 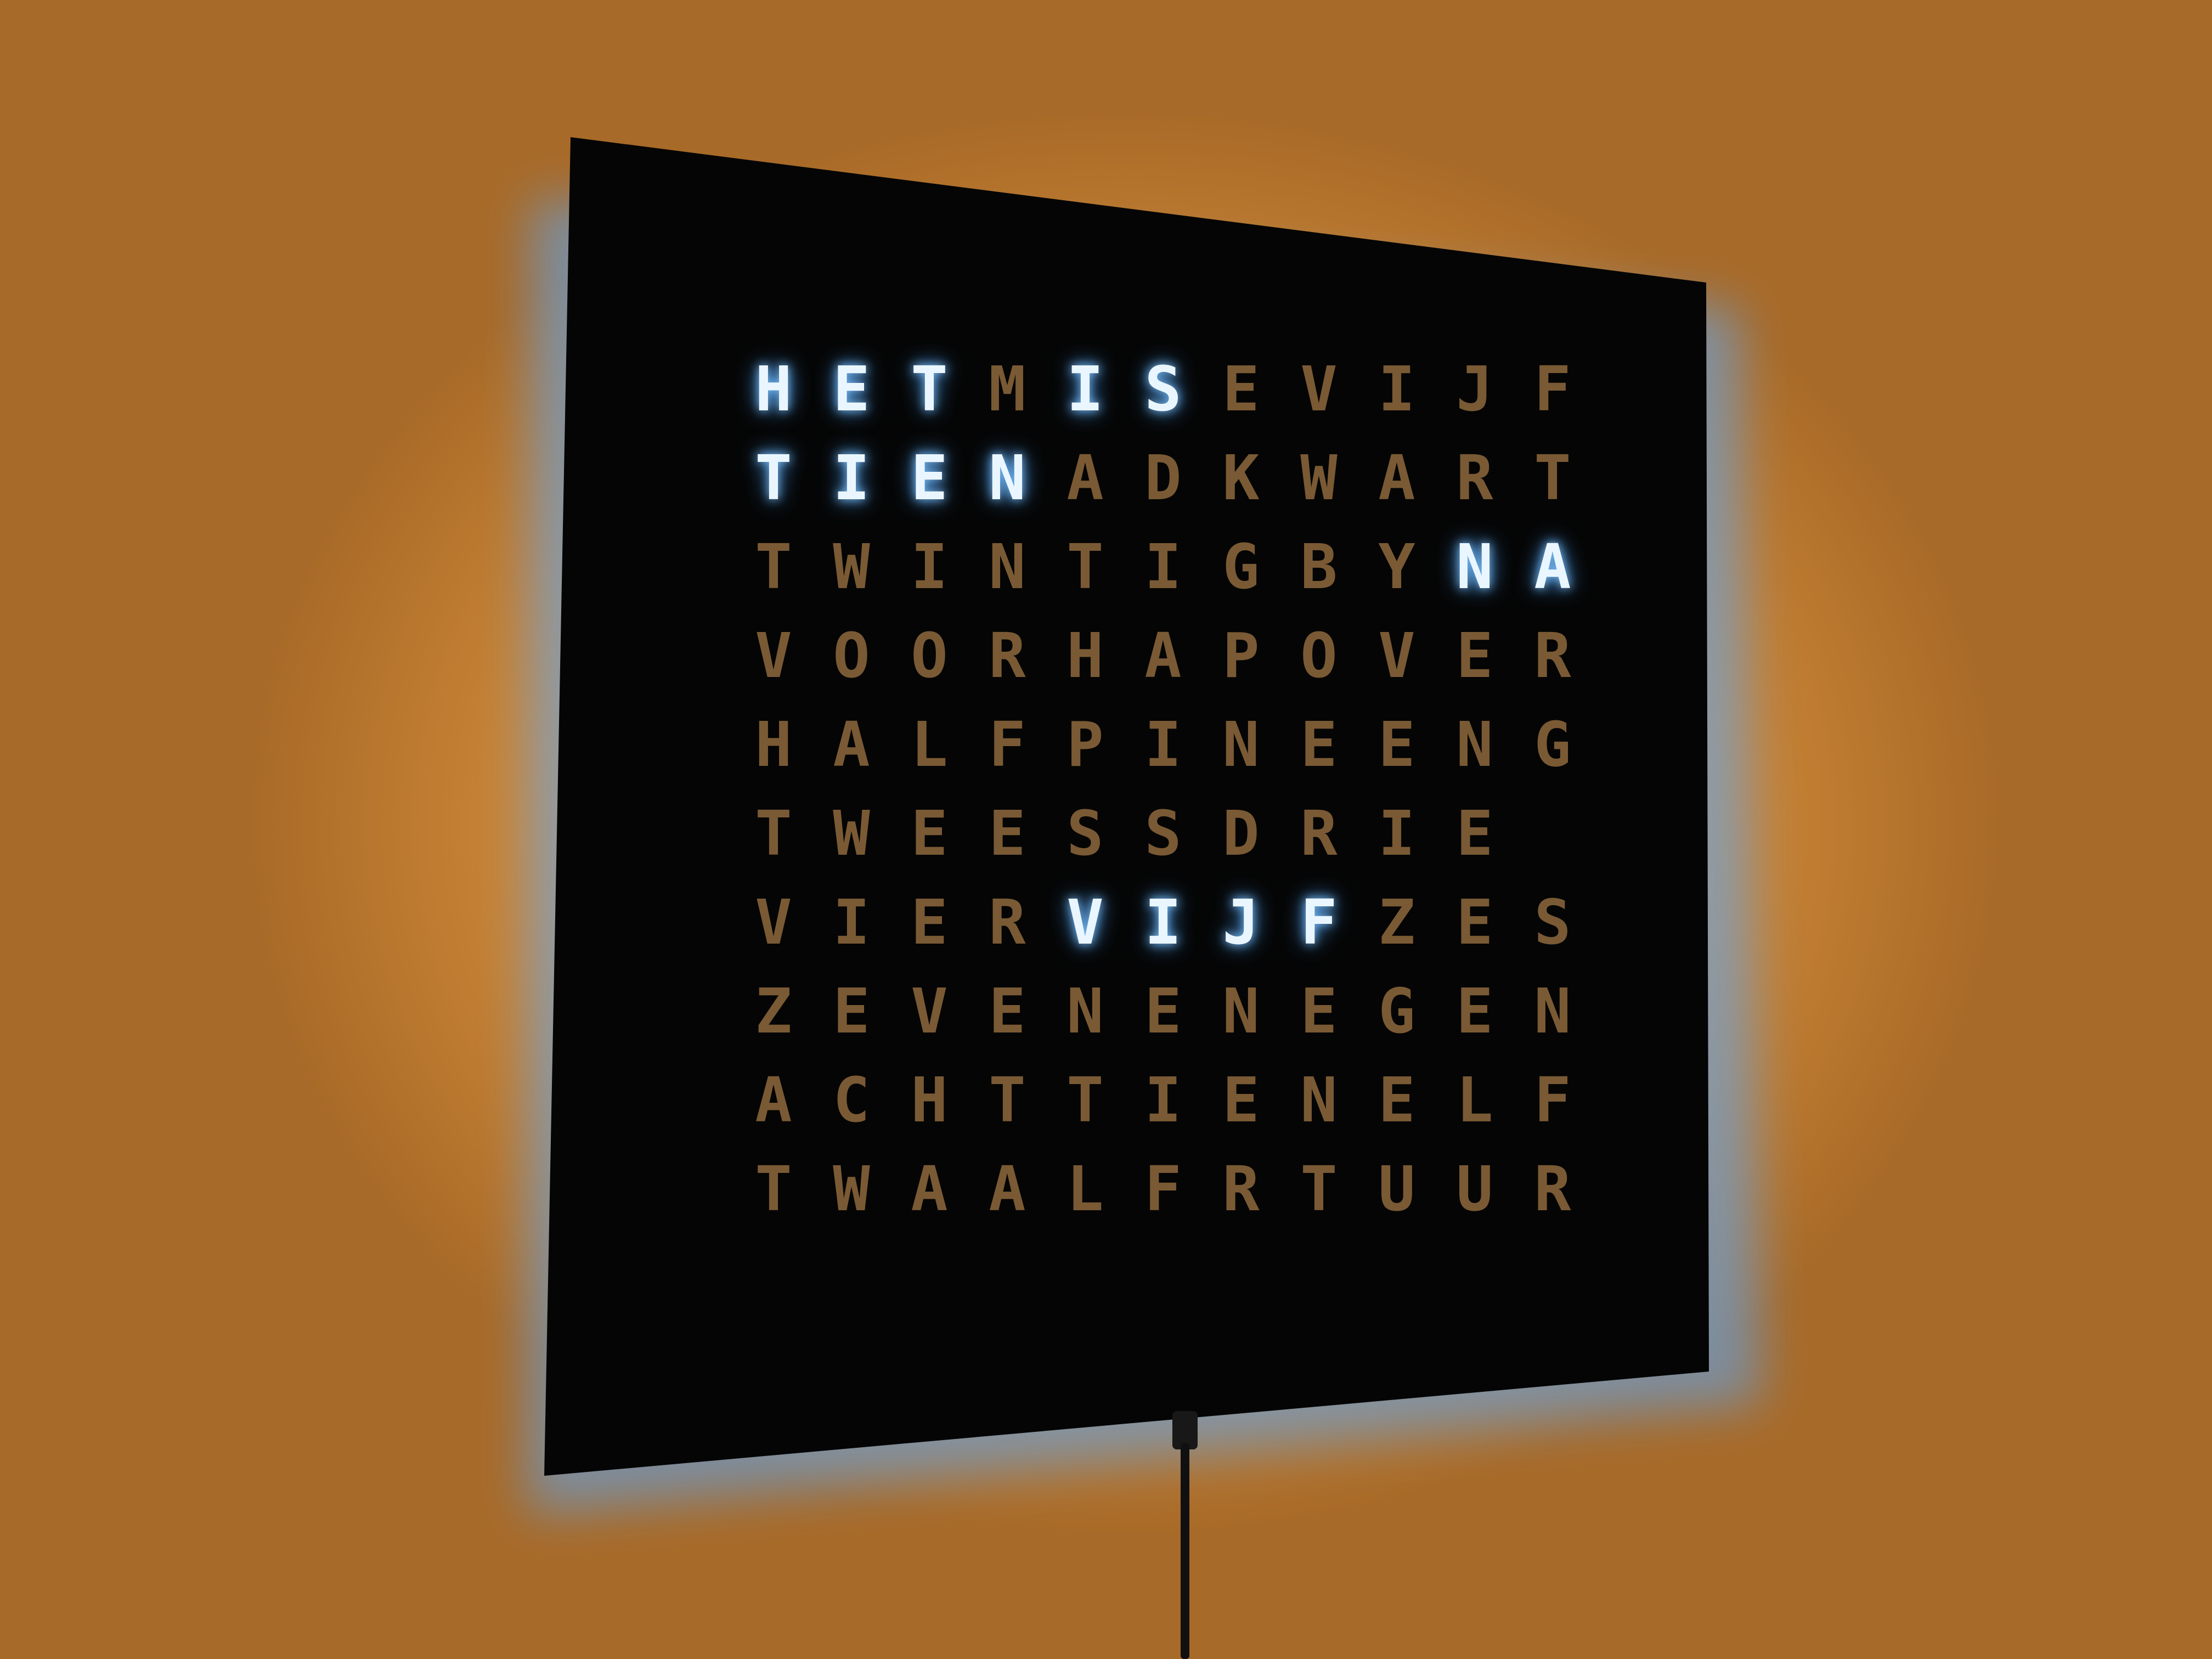 I want to click on letter-row: VIERVIJFZES, so click(x=1174, y=923).